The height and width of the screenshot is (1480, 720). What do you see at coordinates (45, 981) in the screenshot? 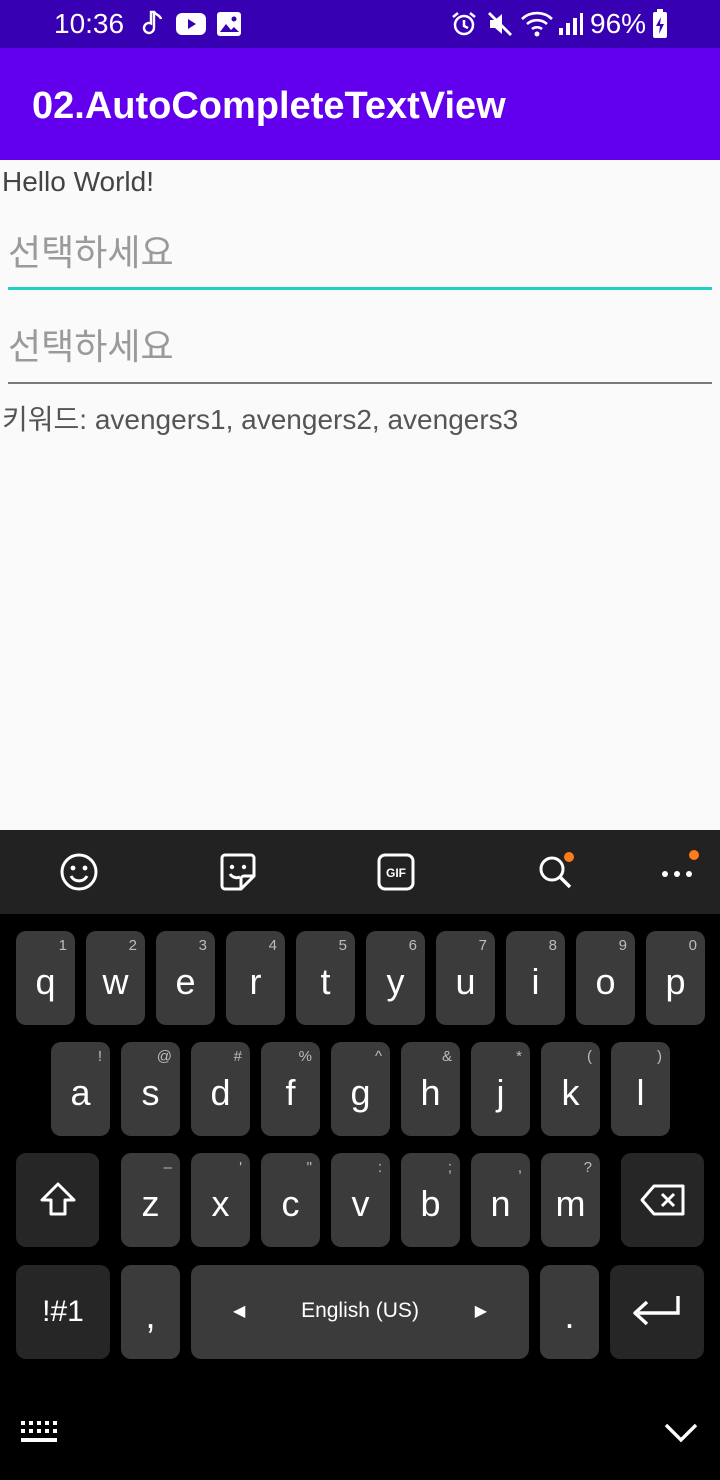
I see `key-label: q` at bounding box center [45, 981].